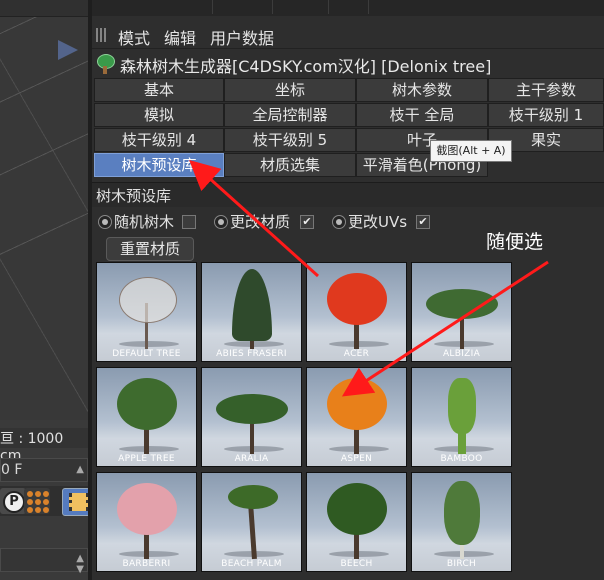 The width and height of the screenshot is (604, 580). Describe the element at coordinates (423, 222) in the screenshot. I see `change-uvs-checkbox: ✔` at that location.